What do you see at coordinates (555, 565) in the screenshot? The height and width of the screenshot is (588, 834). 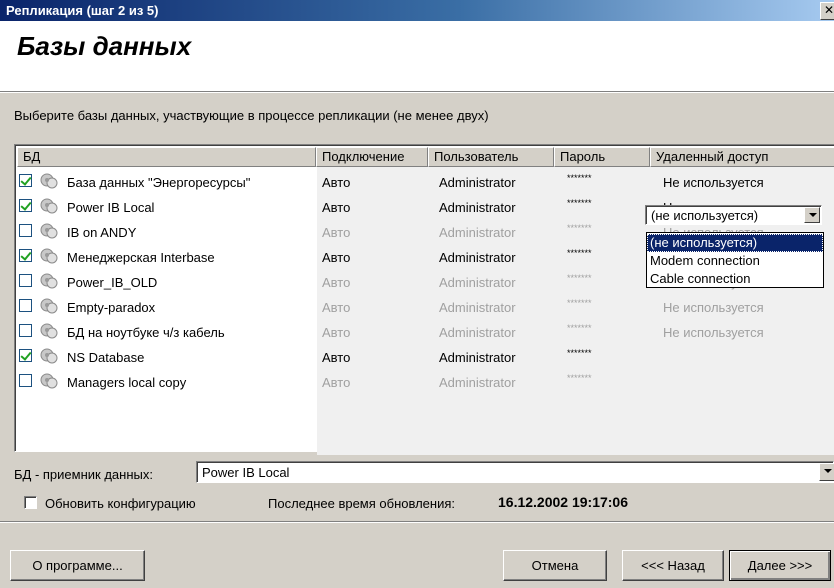 I see `cancel-button: Отмена` at bounding box center [555, 565].